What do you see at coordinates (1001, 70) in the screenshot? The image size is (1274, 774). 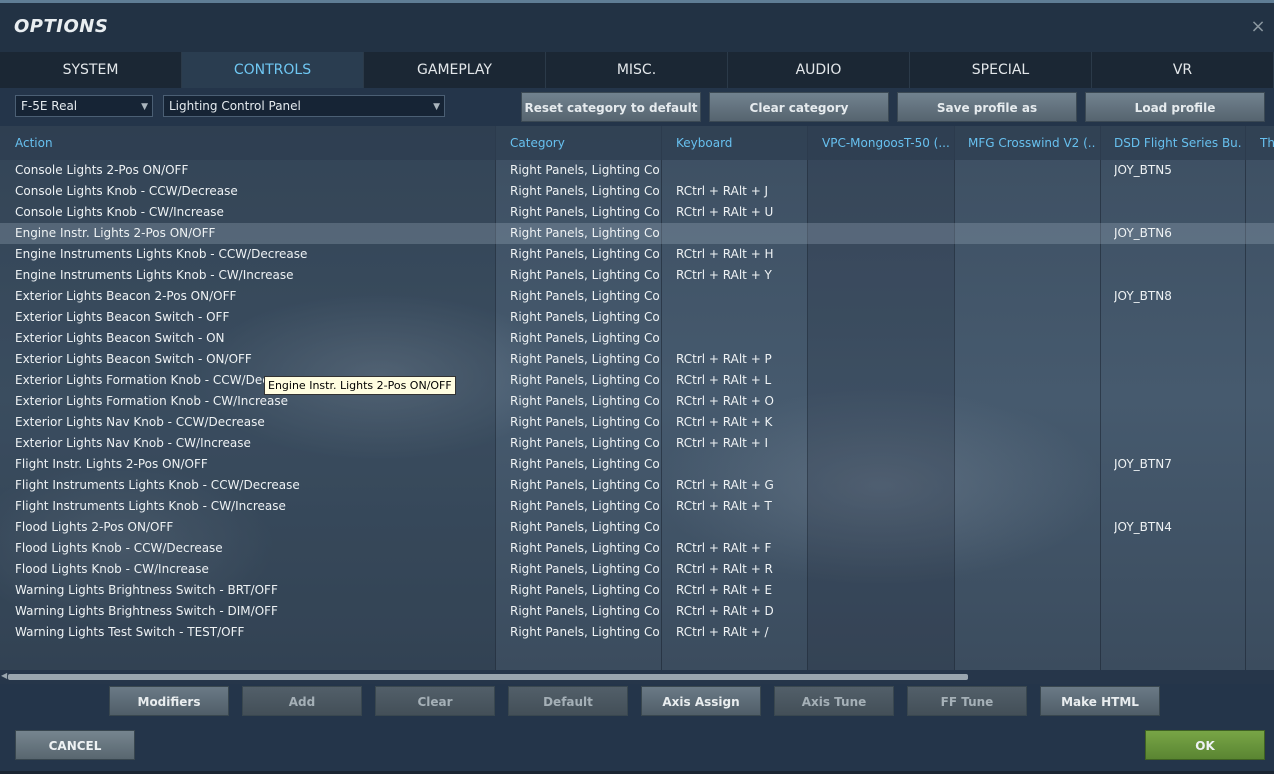 I see `tab-special: SPECIAL` at bounding box center [1001, 70].